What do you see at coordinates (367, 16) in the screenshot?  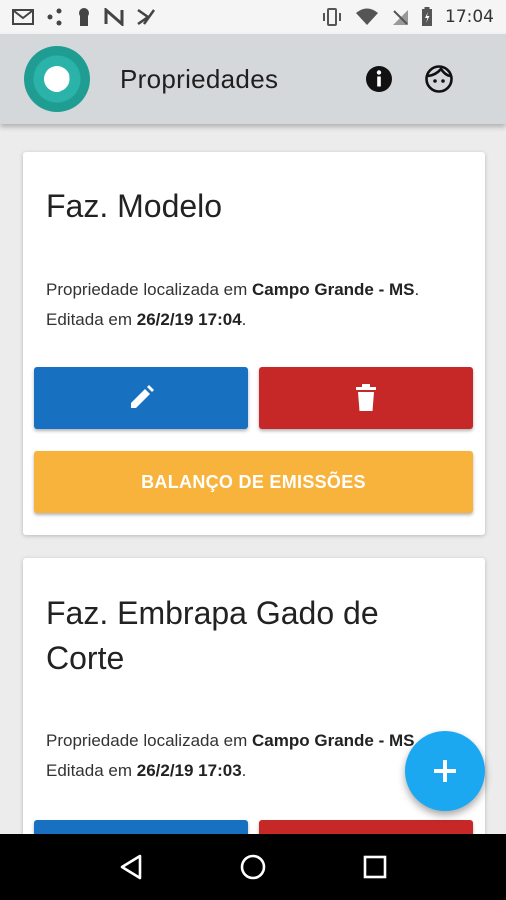 I see `wifi-icon` at bounding box center [367, 16].